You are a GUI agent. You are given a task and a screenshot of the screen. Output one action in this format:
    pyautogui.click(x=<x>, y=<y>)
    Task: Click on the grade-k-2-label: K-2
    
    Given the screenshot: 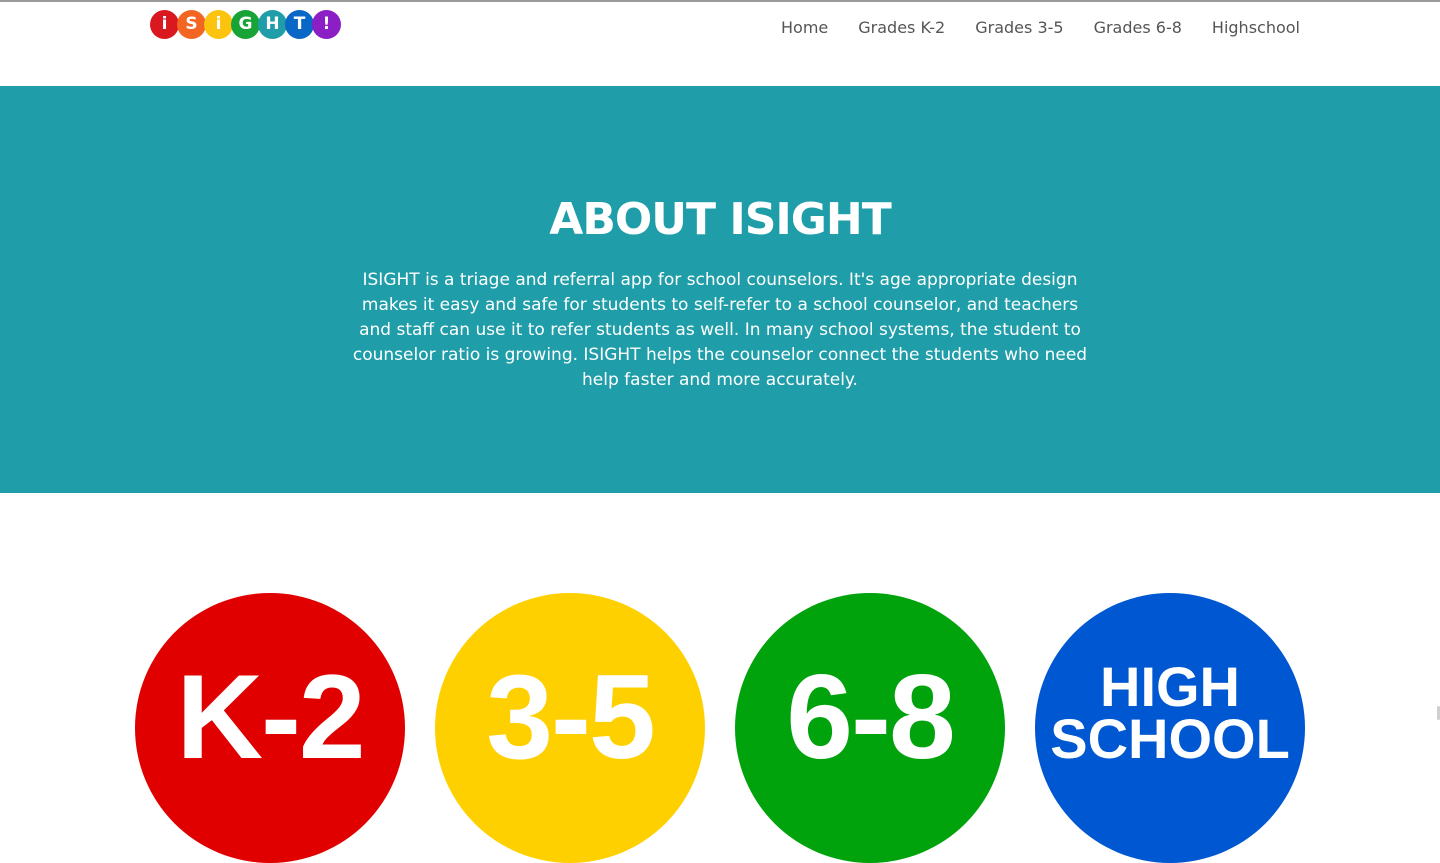 What is the action you would take?
    pyautogui.click(x=270, y=717)
    